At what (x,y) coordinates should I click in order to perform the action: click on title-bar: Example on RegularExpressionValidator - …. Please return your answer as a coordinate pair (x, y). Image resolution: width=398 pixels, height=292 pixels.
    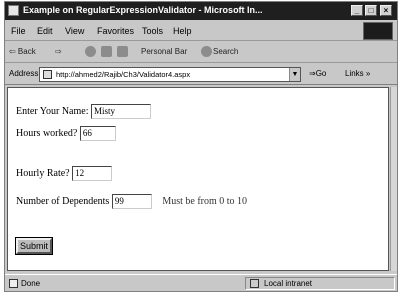
    Looking at the image, I should click on (201, 11).